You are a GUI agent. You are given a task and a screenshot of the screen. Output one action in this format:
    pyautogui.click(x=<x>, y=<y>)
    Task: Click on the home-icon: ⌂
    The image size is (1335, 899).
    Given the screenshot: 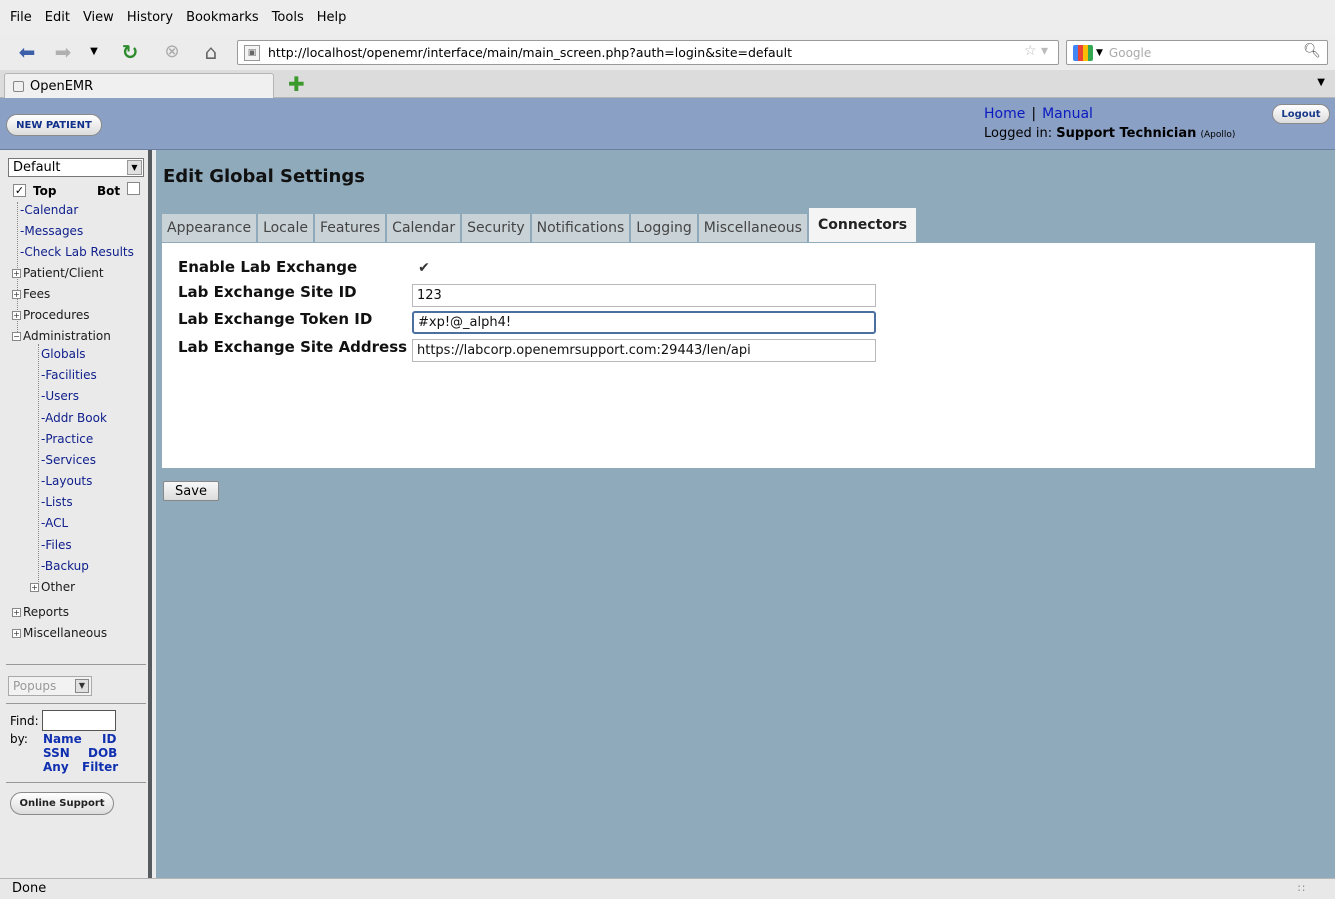 What is the action you would take?
    pyautogui.click(x=211, y=52)
    